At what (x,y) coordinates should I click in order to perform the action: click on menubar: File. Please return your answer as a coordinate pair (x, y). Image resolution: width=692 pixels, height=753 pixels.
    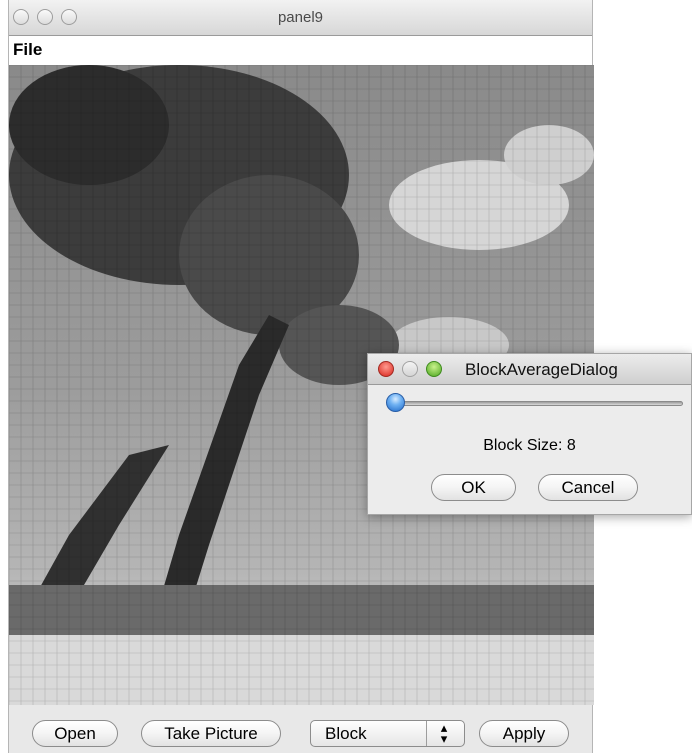
    Looking at the image, I should click on (300, 50).